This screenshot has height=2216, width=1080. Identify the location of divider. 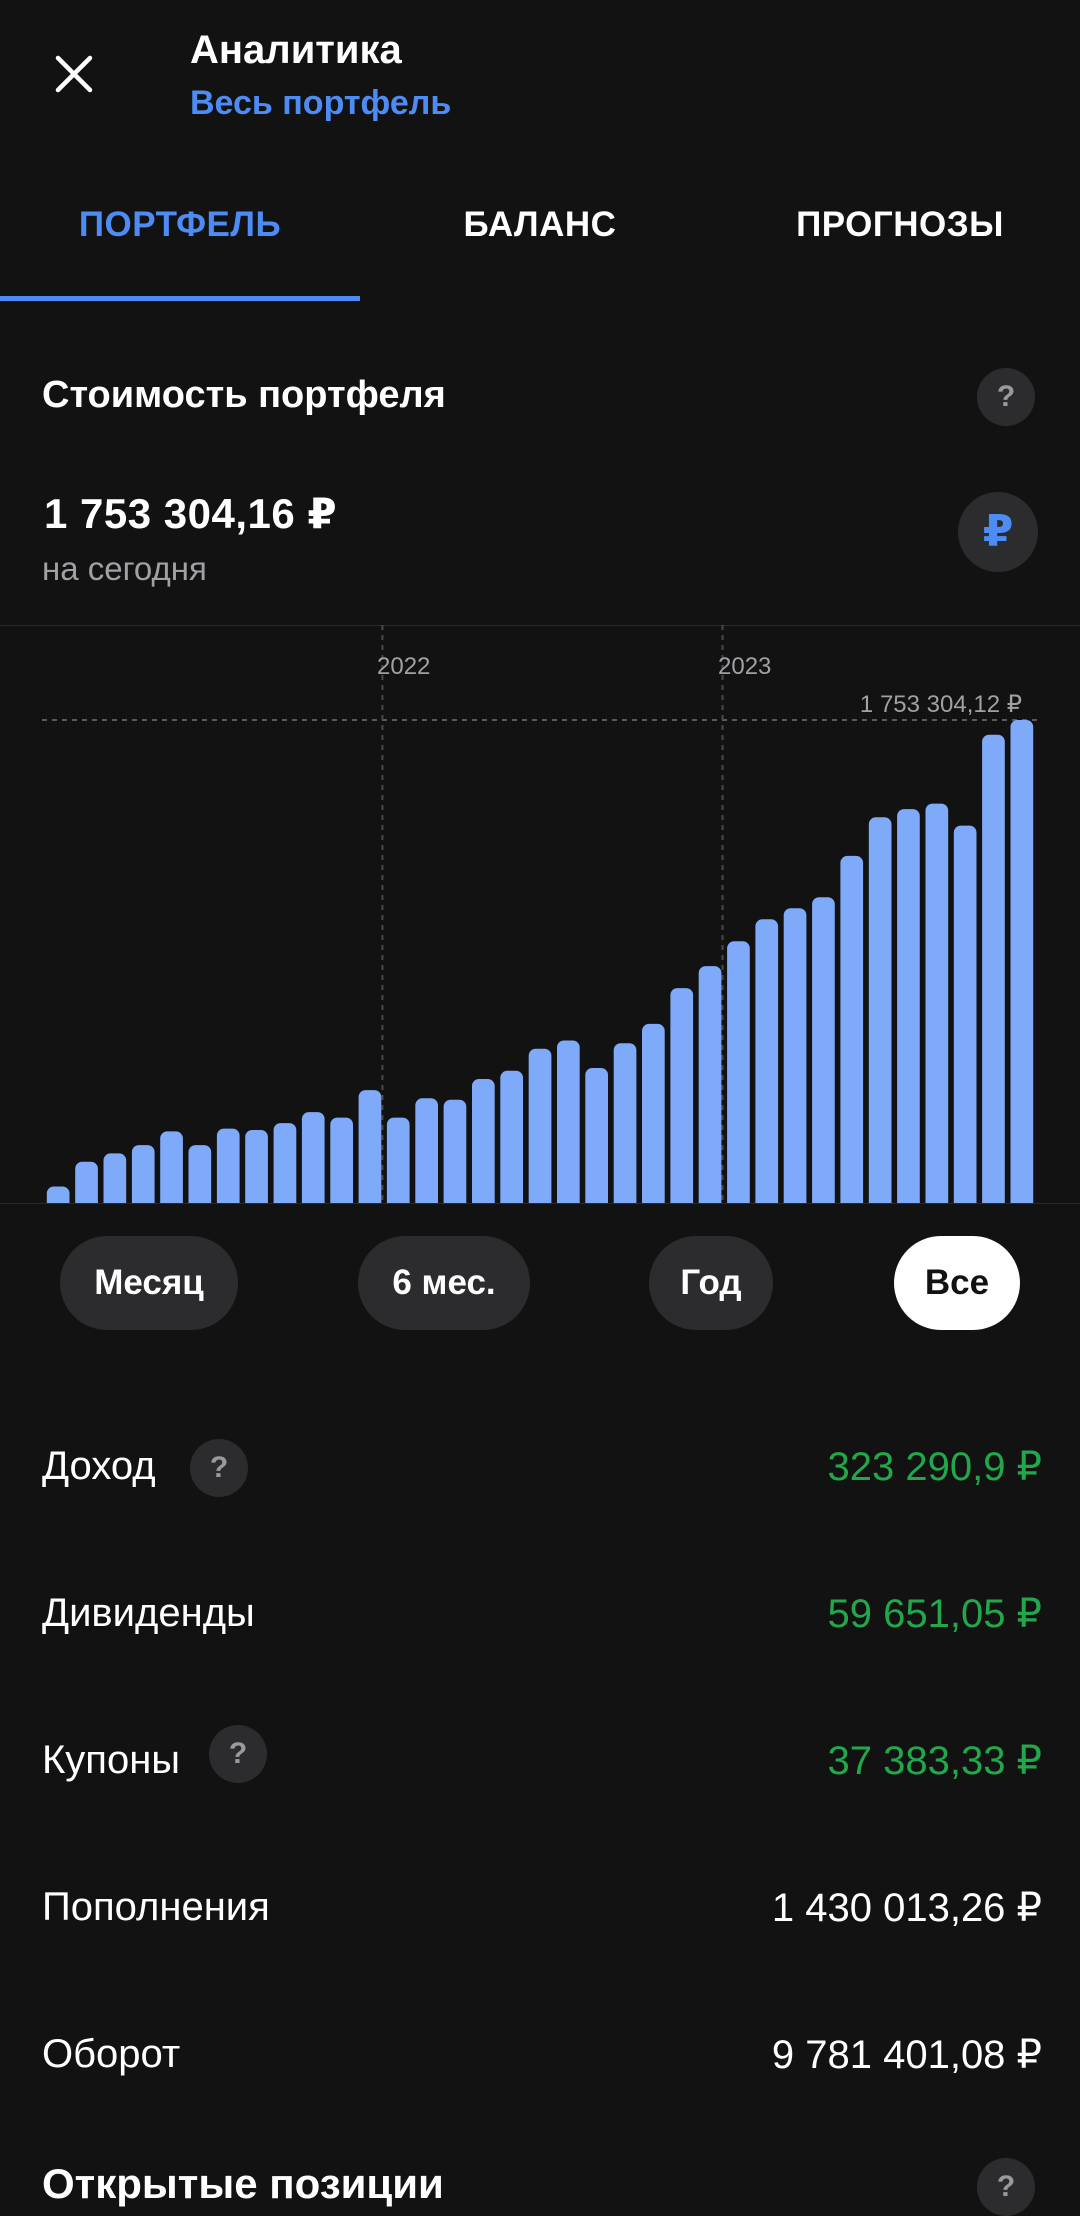
(540, 1203).